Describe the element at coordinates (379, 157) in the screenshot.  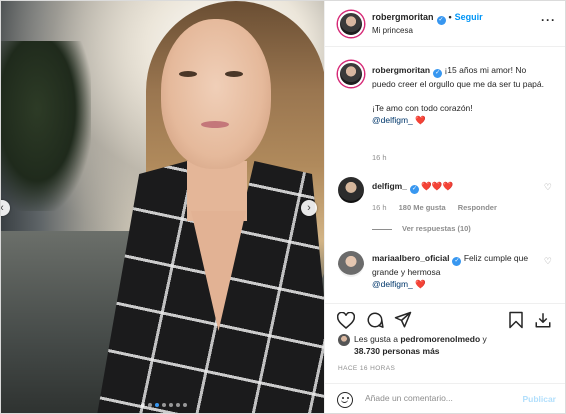
I see `caption-time: 16 h` at that location.